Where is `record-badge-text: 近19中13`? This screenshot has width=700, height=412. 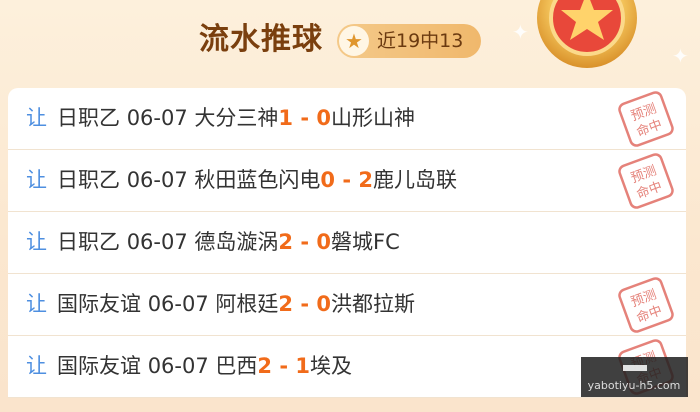 record-badge-text: 近19中13 is located at coordinates (420, 41).